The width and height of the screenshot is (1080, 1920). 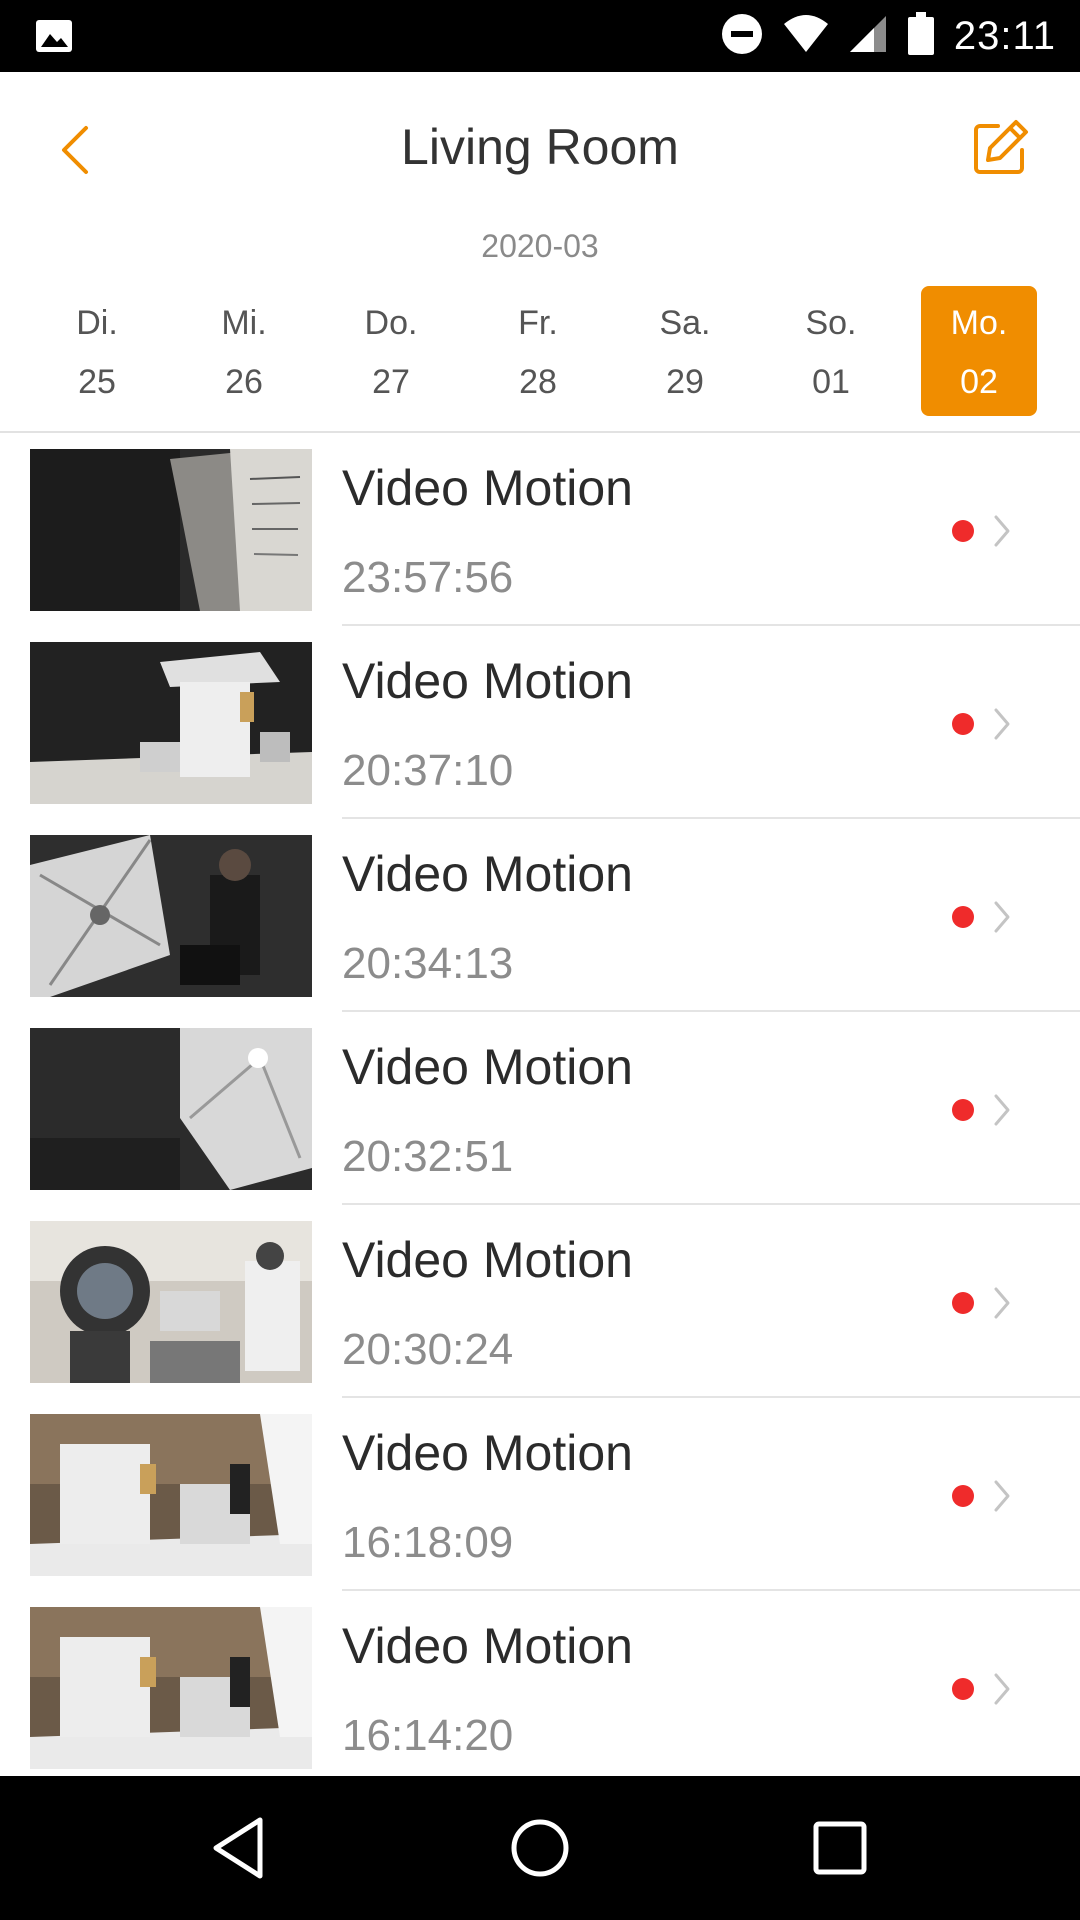 What do you see at coordinates (685, 351) in the screenshot?
I see `day-item: Sa. 29` at bounding box center [685, 351].